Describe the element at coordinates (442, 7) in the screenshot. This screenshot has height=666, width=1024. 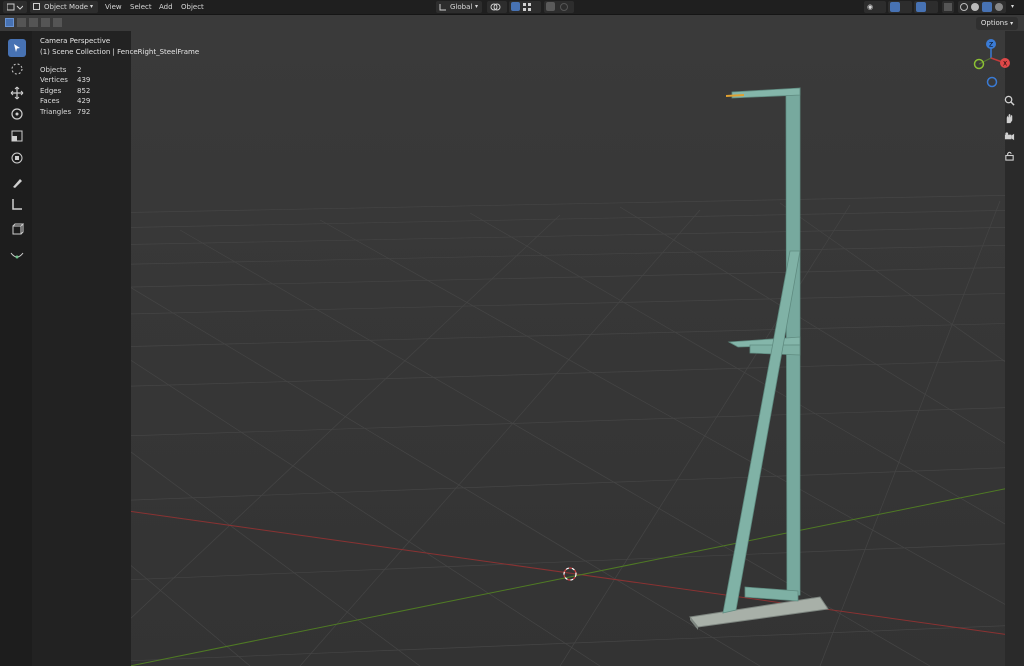
I see `orientation-icon` at that location.